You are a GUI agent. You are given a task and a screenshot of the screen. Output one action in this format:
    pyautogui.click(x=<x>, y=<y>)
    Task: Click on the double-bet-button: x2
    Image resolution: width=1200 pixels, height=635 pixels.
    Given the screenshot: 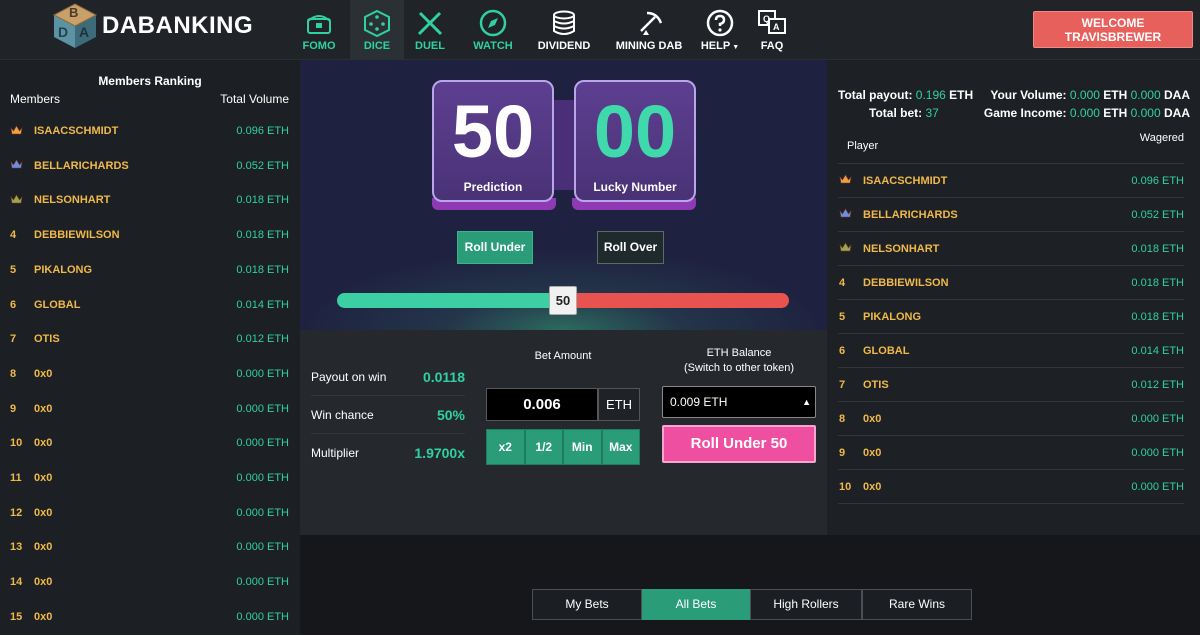 What is the action you would take?
    pyautogui.click(x=505, y=447)
    